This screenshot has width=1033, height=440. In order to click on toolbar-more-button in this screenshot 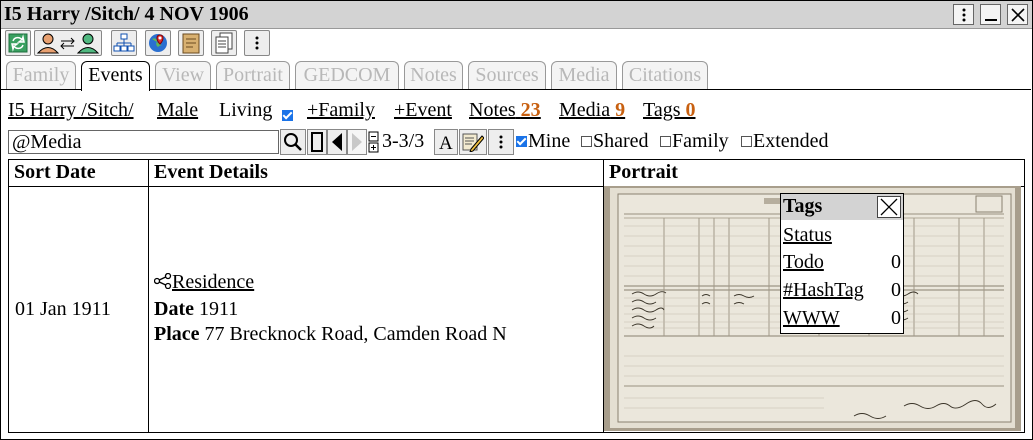, I will do `click(257, 43)`.